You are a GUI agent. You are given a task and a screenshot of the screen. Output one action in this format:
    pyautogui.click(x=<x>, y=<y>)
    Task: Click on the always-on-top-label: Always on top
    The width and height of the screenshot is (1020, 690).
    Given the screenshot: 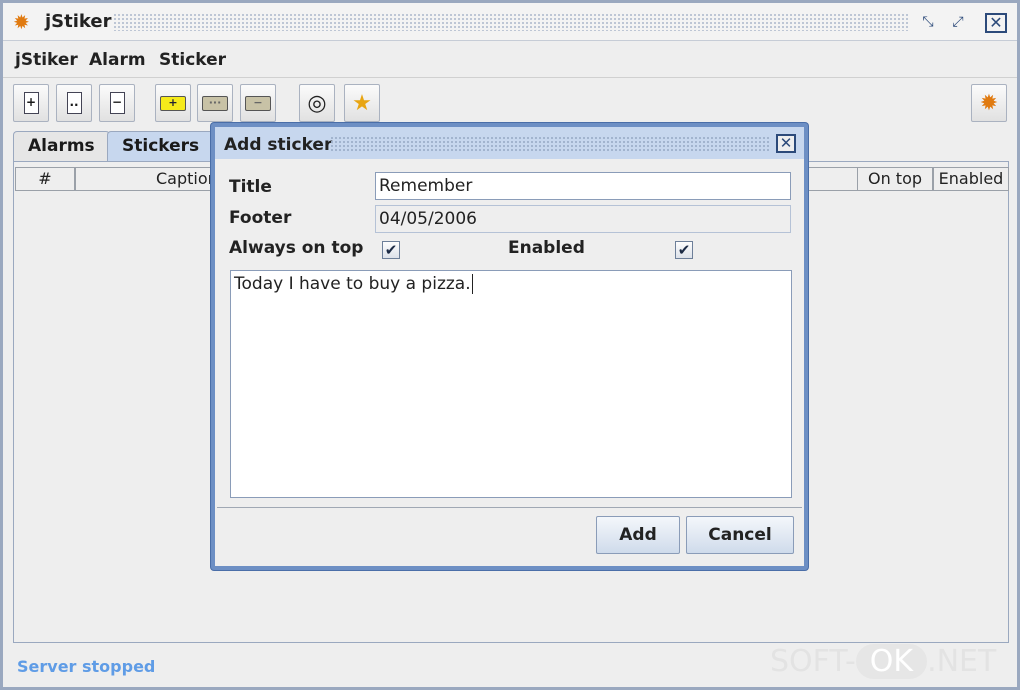 What is the action you would take?
    pyautogui.click(x=296, y=248)
    